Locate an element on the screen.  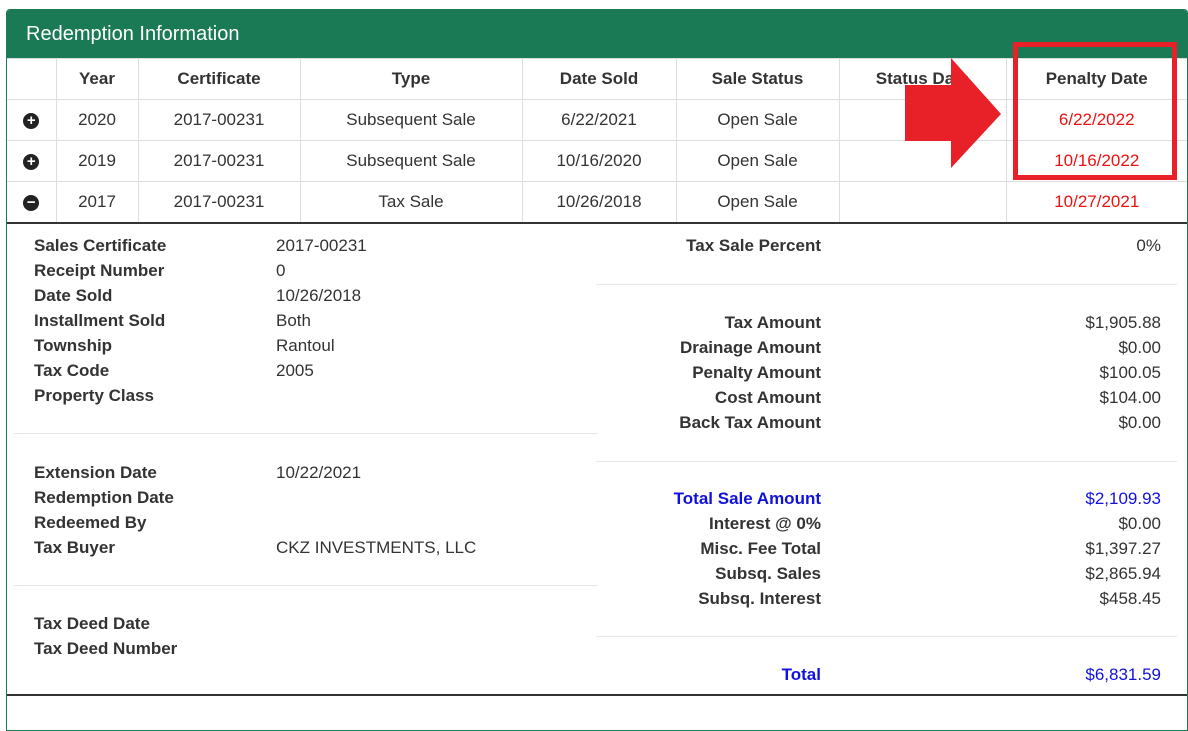
drainage-amount-label: Drainage Amount is located at coordinates (750, 347).